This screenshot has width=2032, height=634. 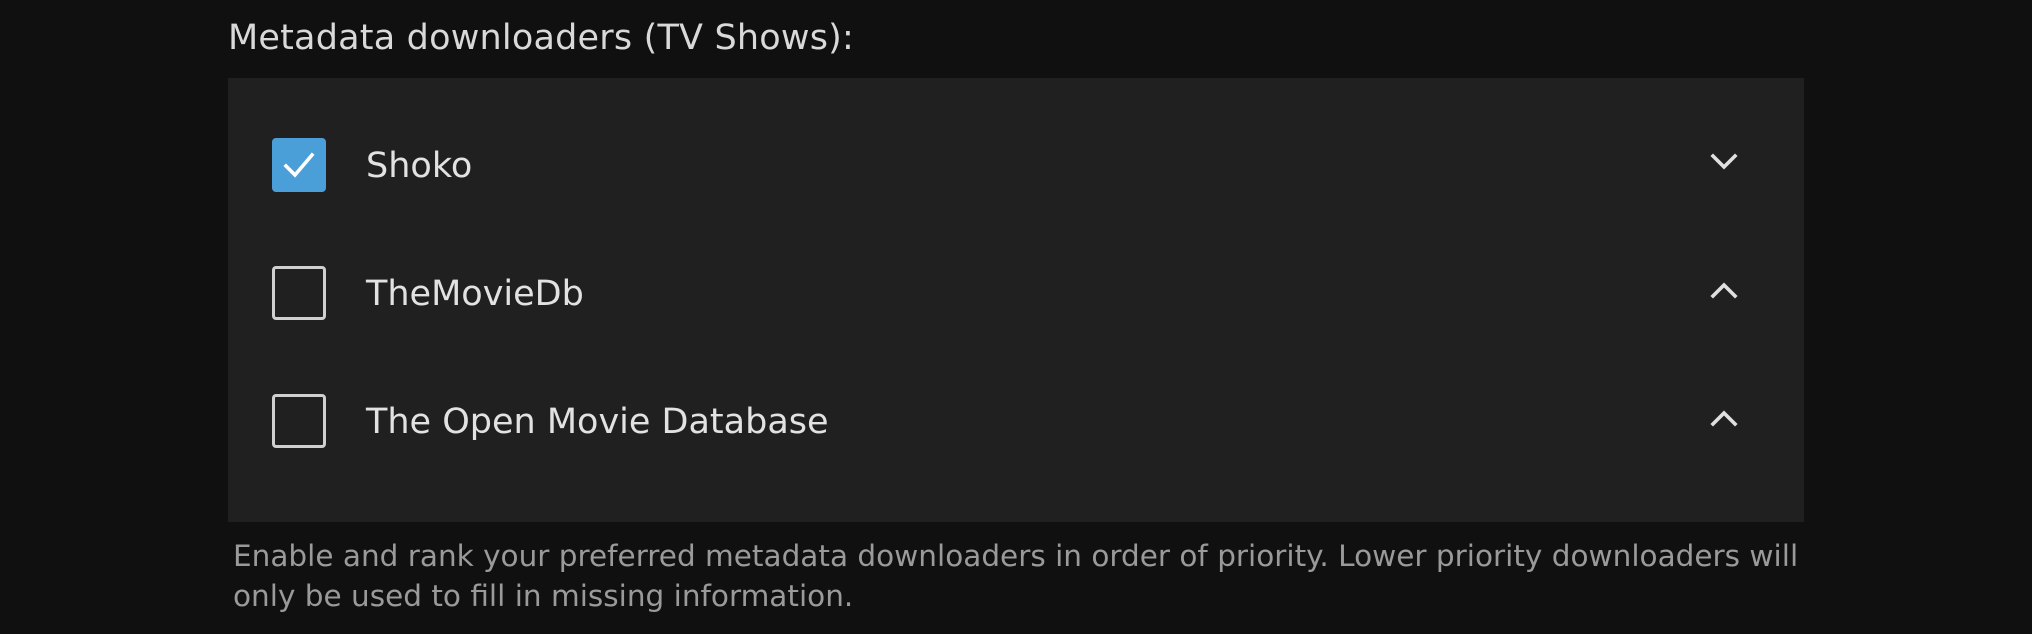 I want to click on checkbox-open-movie-database, so click(x=299, y=421).